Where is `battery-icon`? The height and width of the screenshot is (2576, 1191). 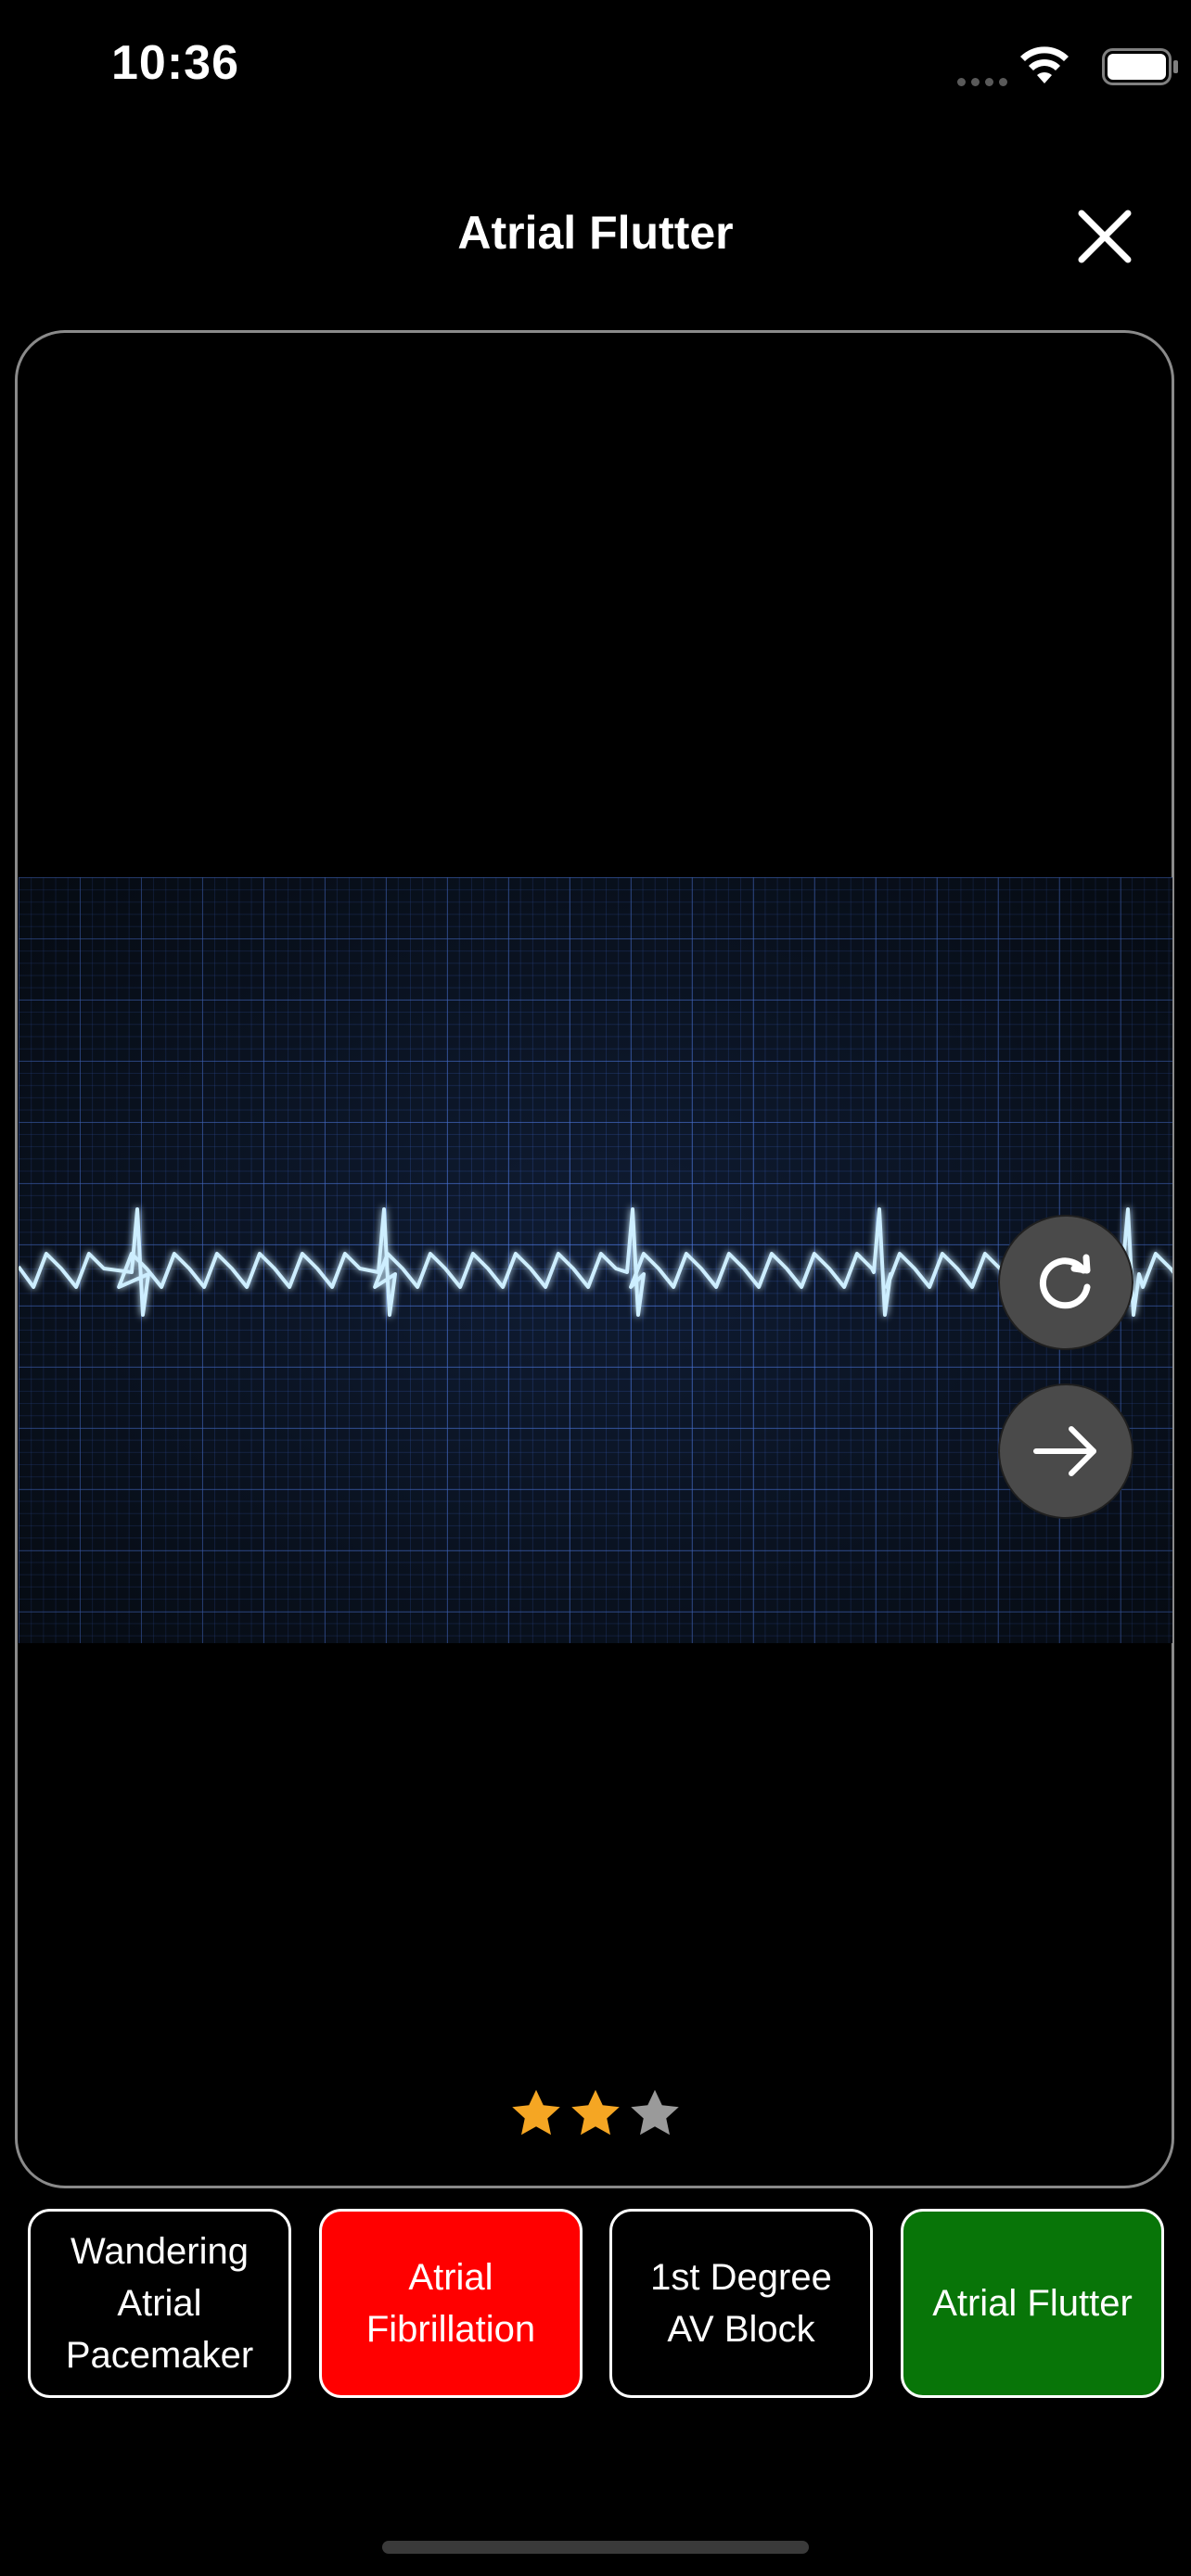
battery-icon is located at coordinates (1140, 66).